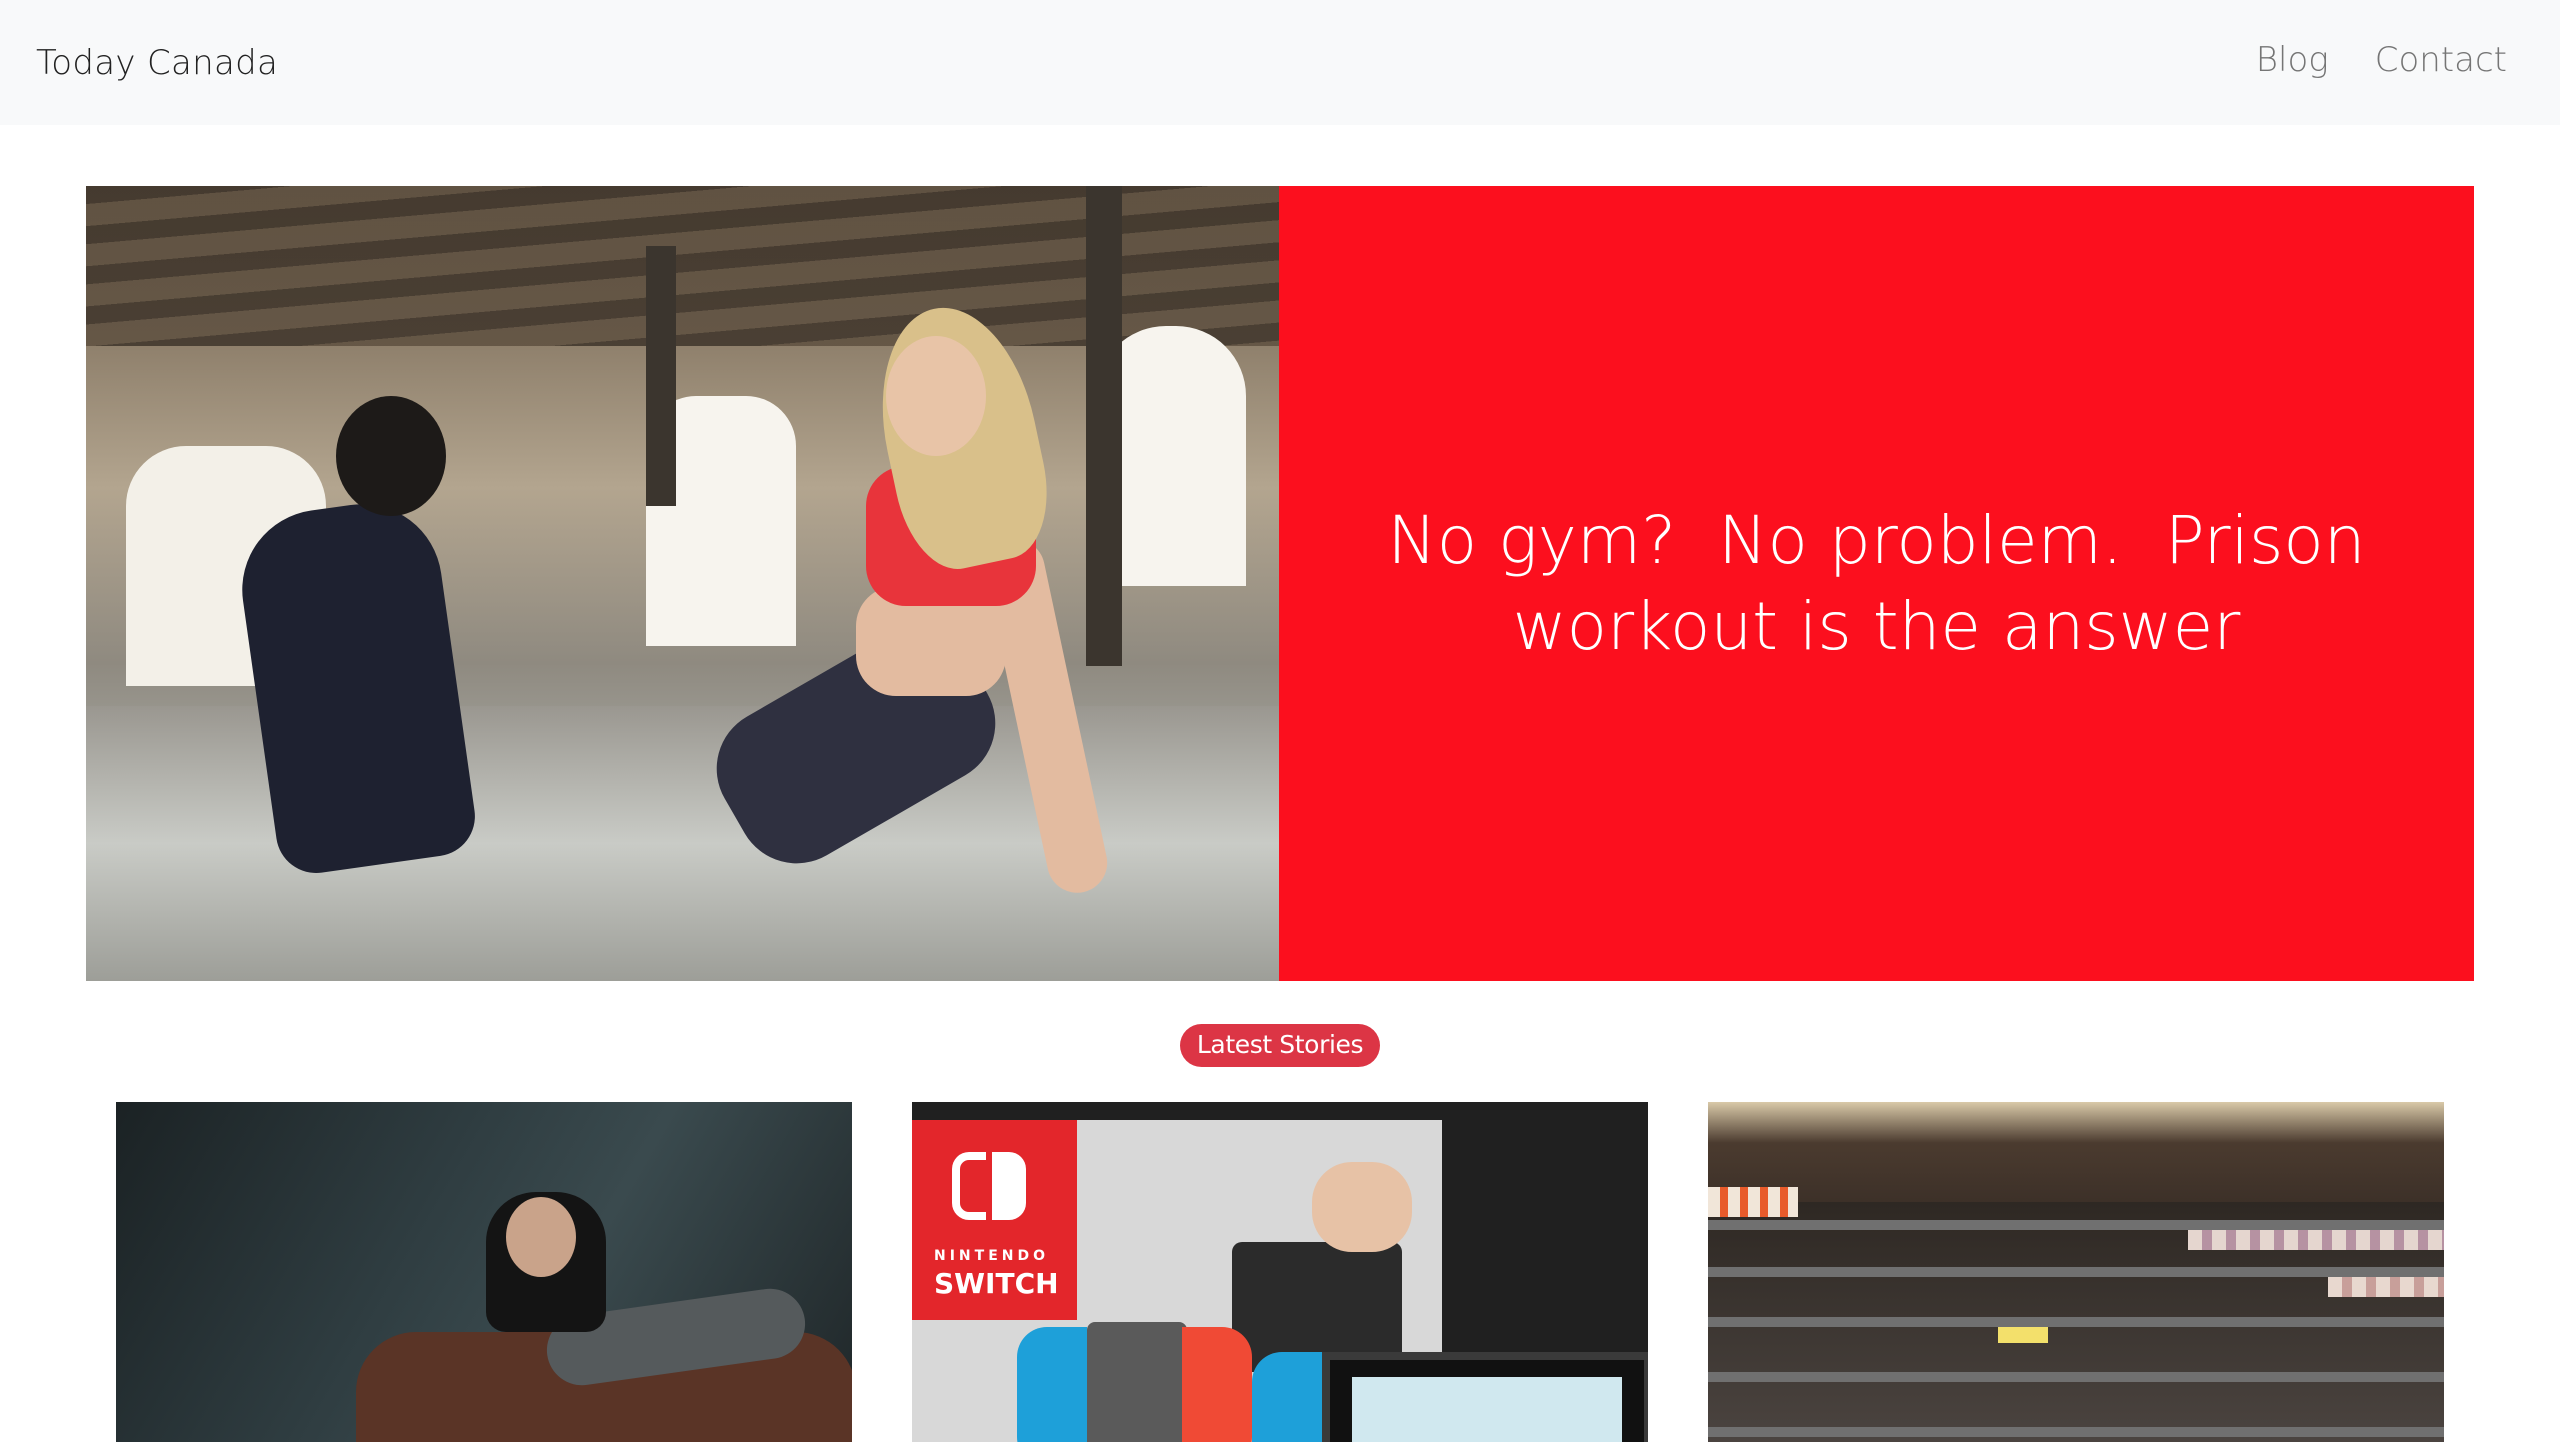  Describe the element at coordinates (1280, 62) in the screenshot. I see `navbar: Today Canada Blog Contact` at that location.